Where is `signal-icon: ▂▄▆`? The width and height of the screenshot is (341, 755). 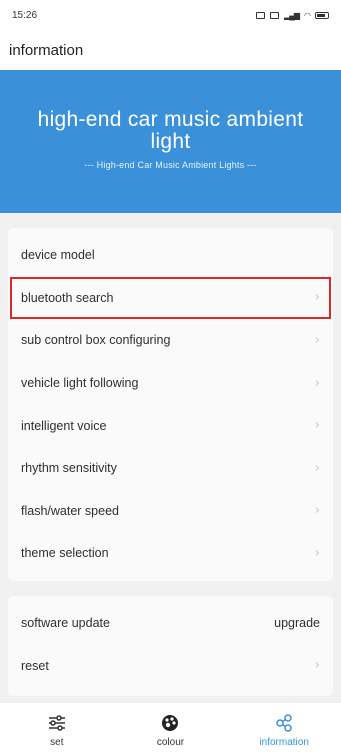
signal-icon: ▂▄▆ is located at coordinates (292, 15).